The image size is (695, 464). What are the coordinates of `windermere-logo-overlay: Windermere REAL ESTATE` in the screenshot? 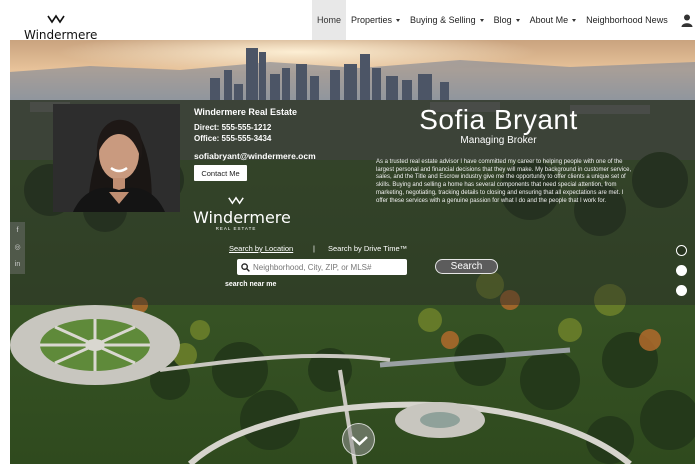 It's located at (242, 212).